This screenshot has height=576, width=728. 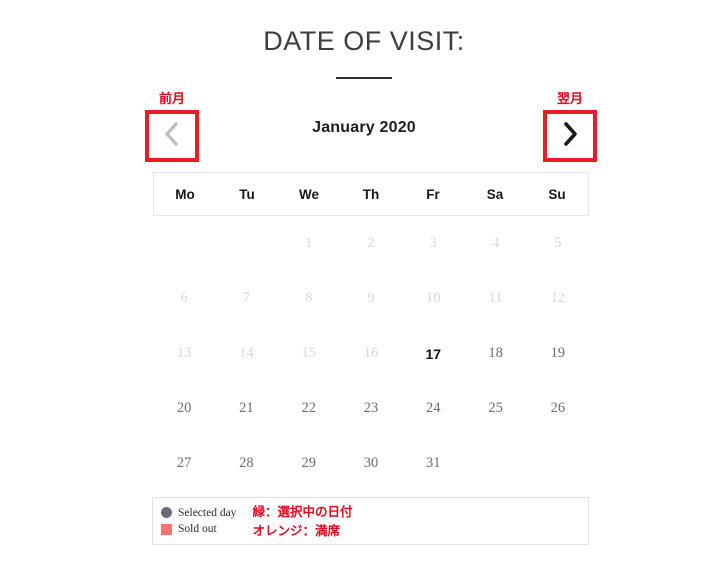 I want to click on legend-items: Selected day Sold out, so click(x=198, y=521).